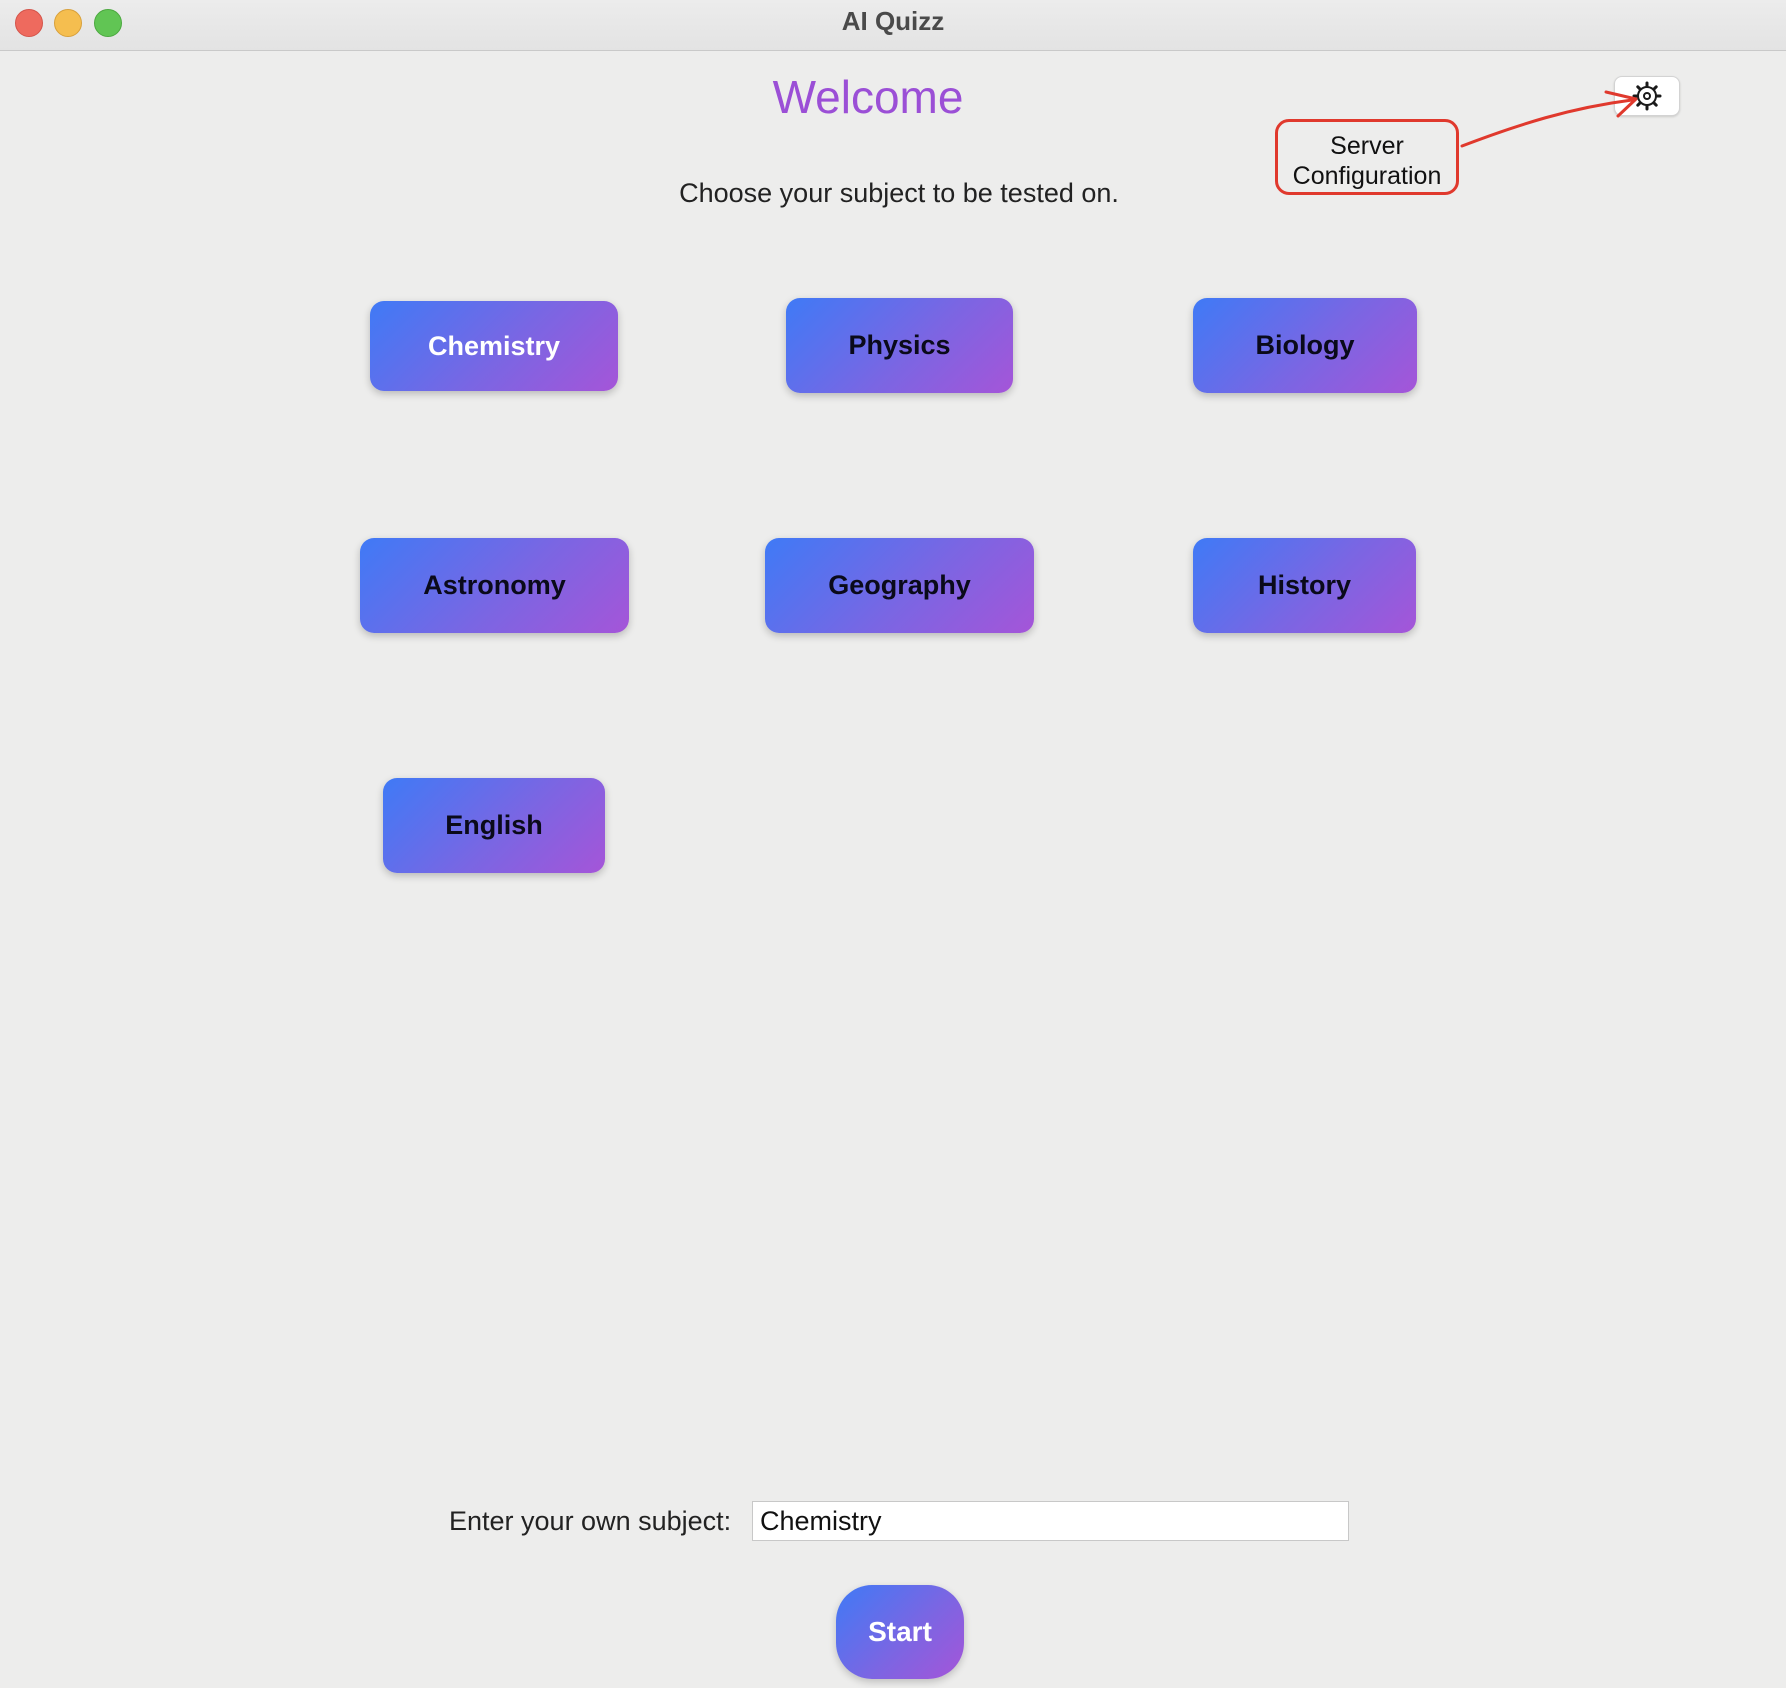 The height and width of the screenshot is (1688, 1786). What do you see at coordinates (1050, 1521) in the screenshot?
I see `custom-subject-input` at bounding box center [1050, 1521].